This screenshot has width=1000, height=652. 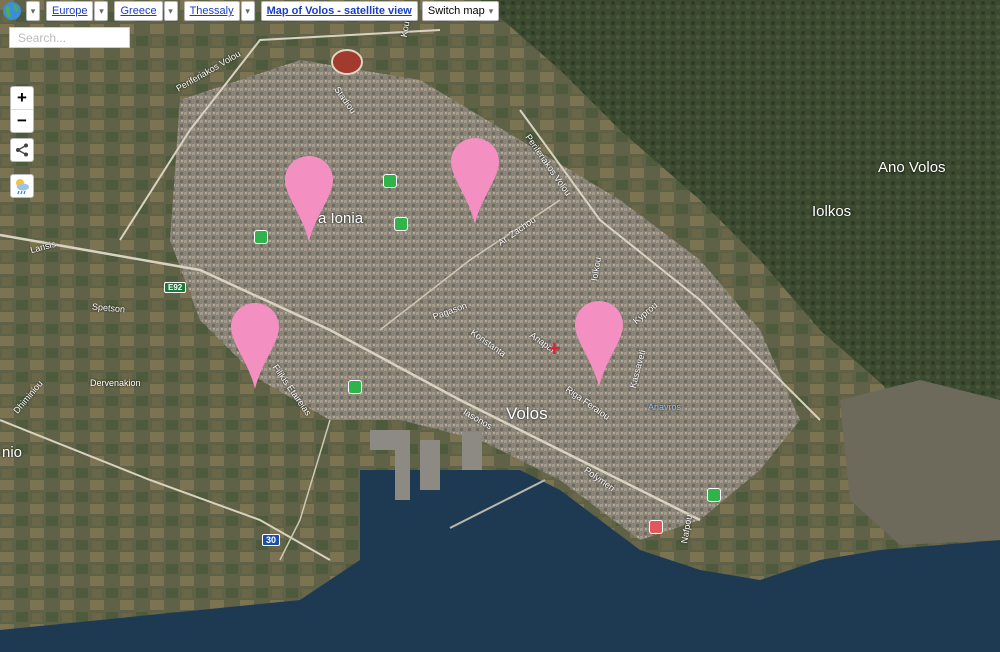 I want to click on route-shield-e92: E92, so click(x=175, y=287).